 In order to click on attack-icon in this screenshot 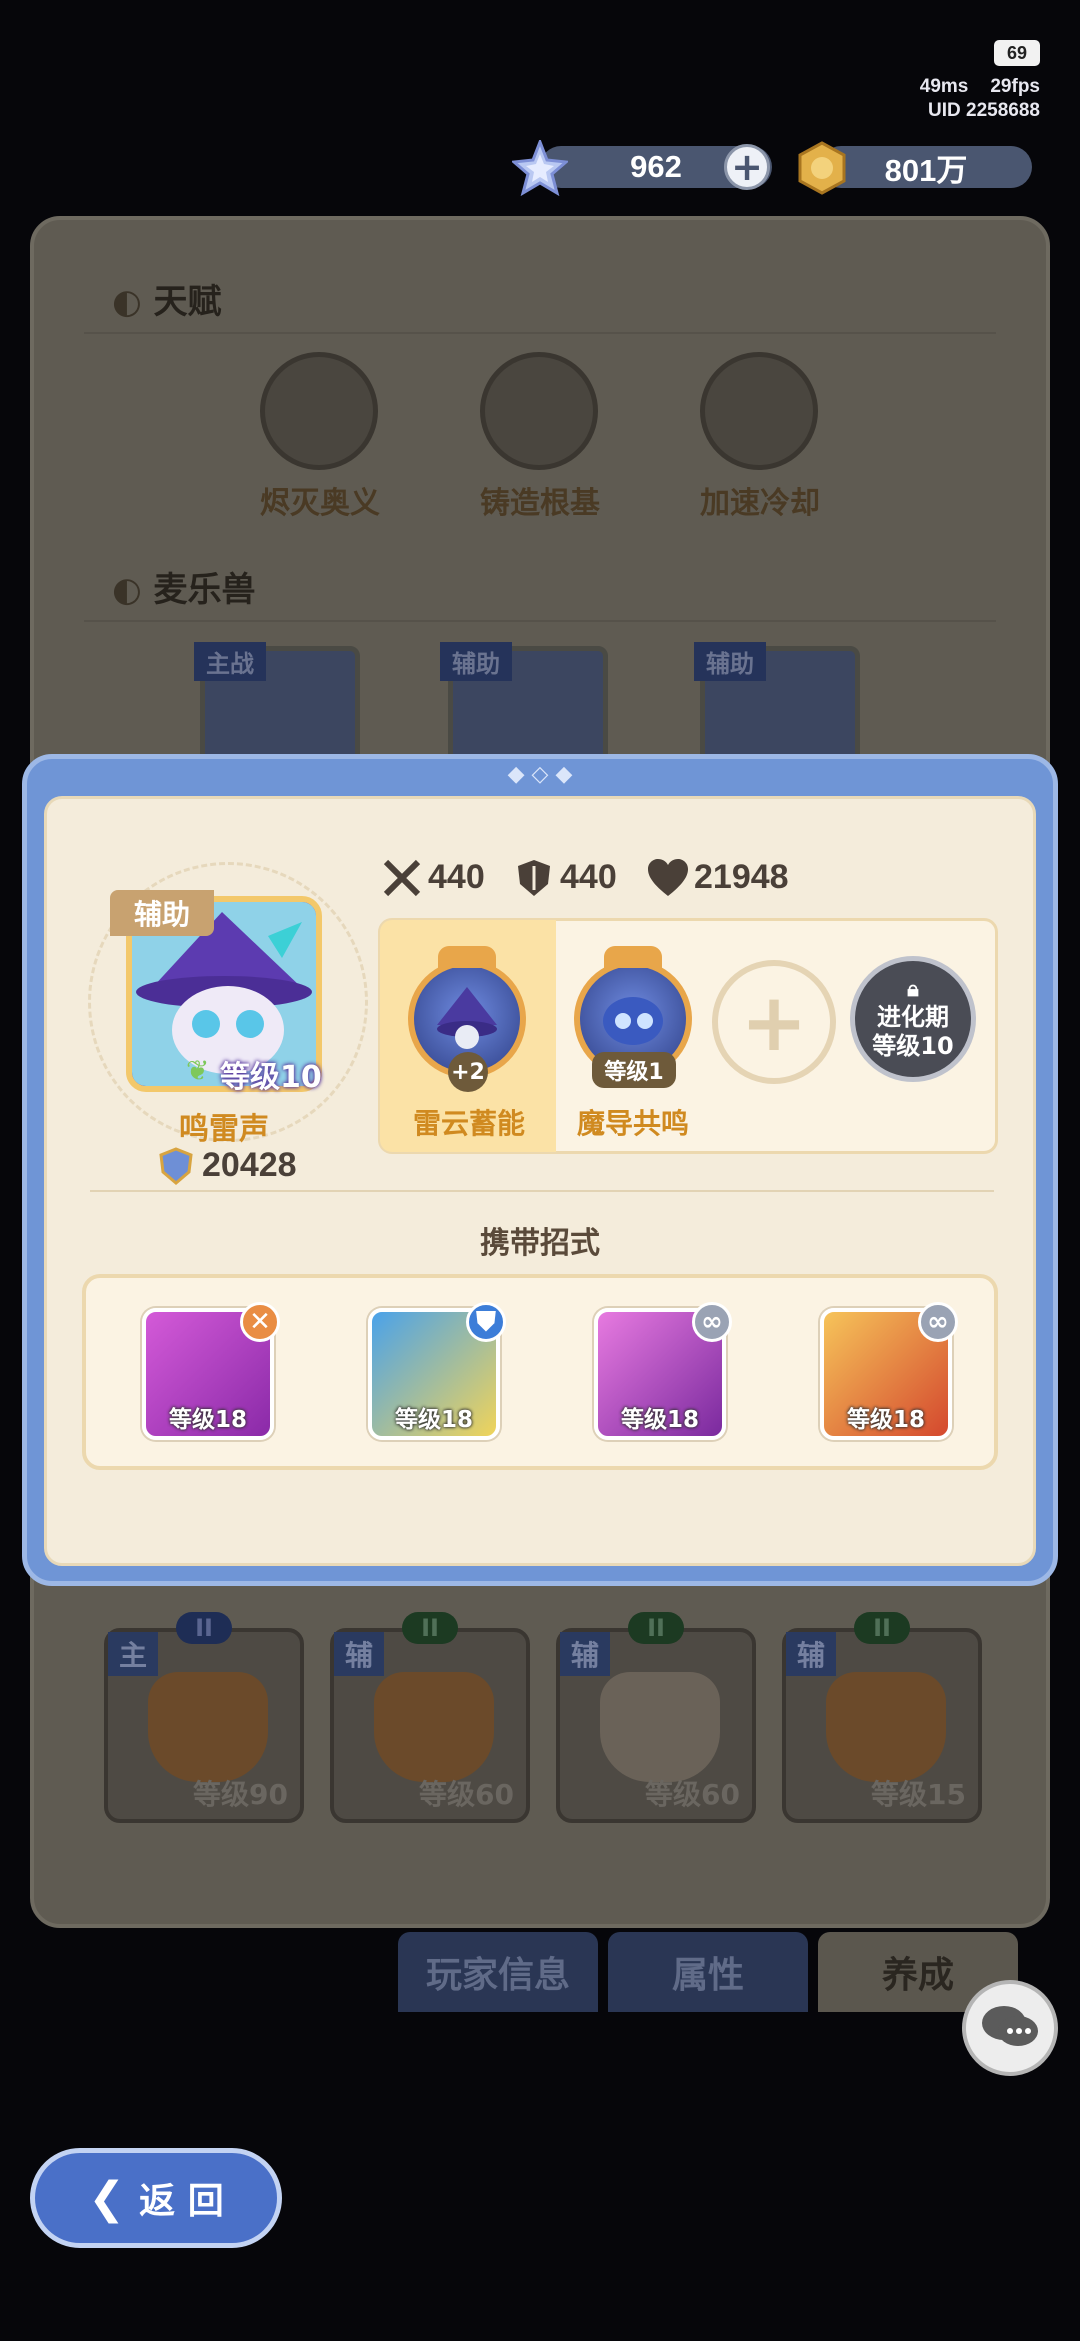, I will do `click(402, 878)`.